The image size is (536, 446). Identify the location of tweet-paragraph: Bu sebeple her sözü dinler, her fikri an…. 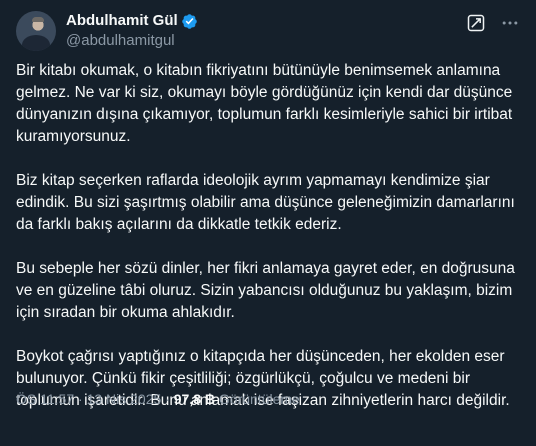
(265, 290).